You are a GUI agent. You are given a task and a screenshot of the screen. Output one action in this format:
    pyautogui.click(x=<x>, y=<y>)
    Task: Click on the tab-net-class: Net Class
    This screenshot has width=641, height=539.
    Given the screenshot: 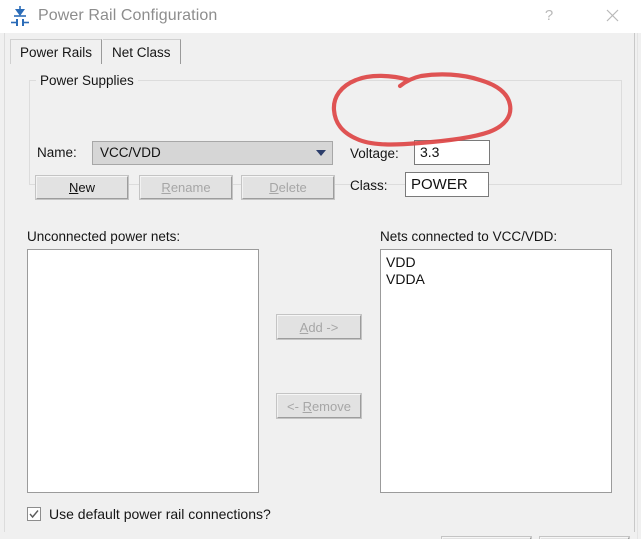 What is the action you would take?
    pyautogui.click(x=142, y=51)
    